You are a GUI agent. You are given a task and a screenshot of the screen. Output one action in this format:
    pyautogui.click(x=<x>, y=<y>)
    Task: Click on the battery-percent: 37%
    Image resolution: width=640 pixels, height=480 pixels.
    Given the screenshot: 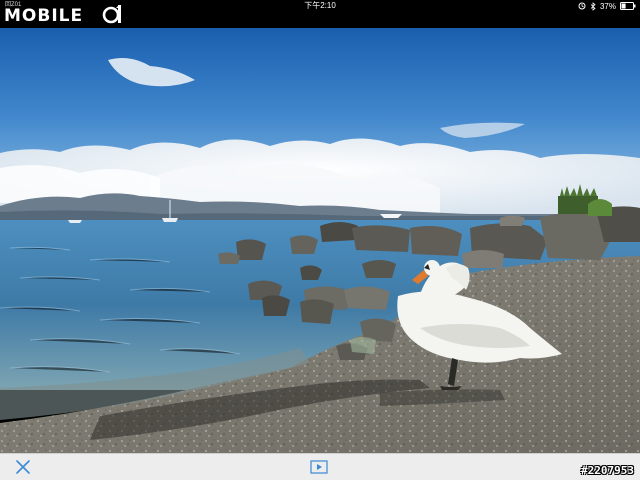 What is the action you would take?
    pyautogui.click(x=607, y=6)
    